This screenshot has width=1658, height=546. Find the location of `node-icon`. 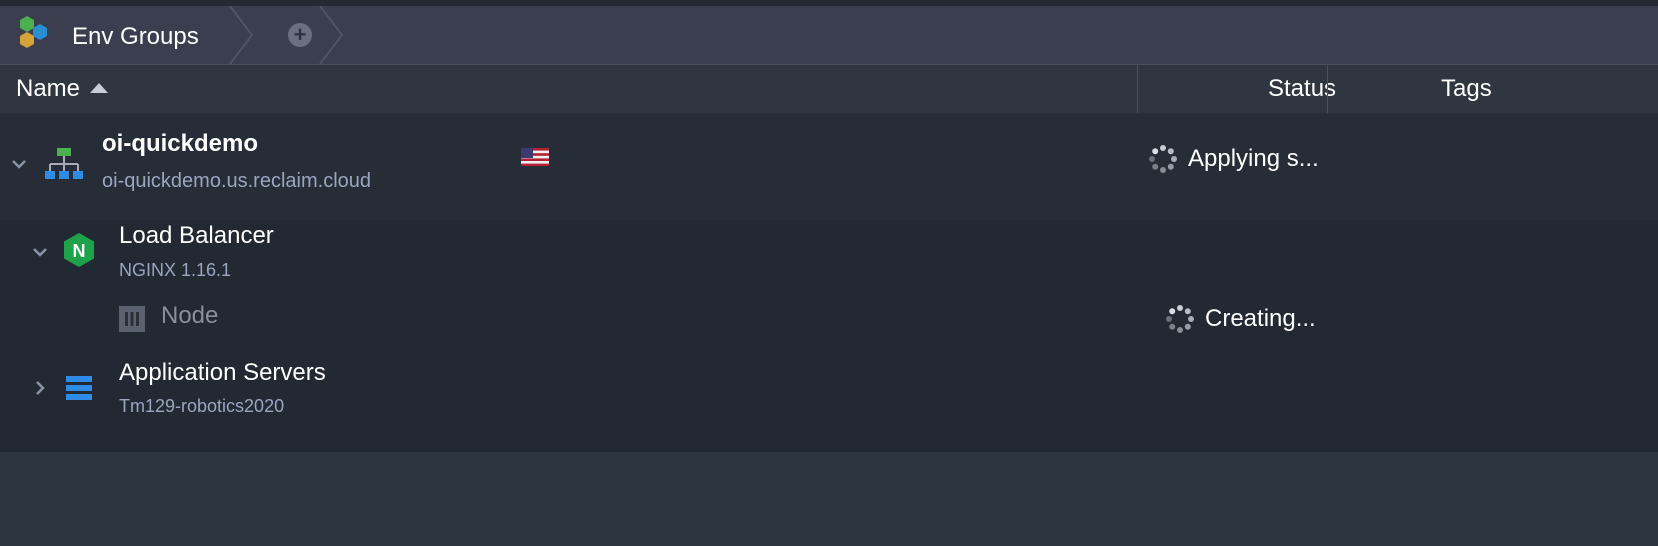

node-icon is located at coordinates (132, 319).